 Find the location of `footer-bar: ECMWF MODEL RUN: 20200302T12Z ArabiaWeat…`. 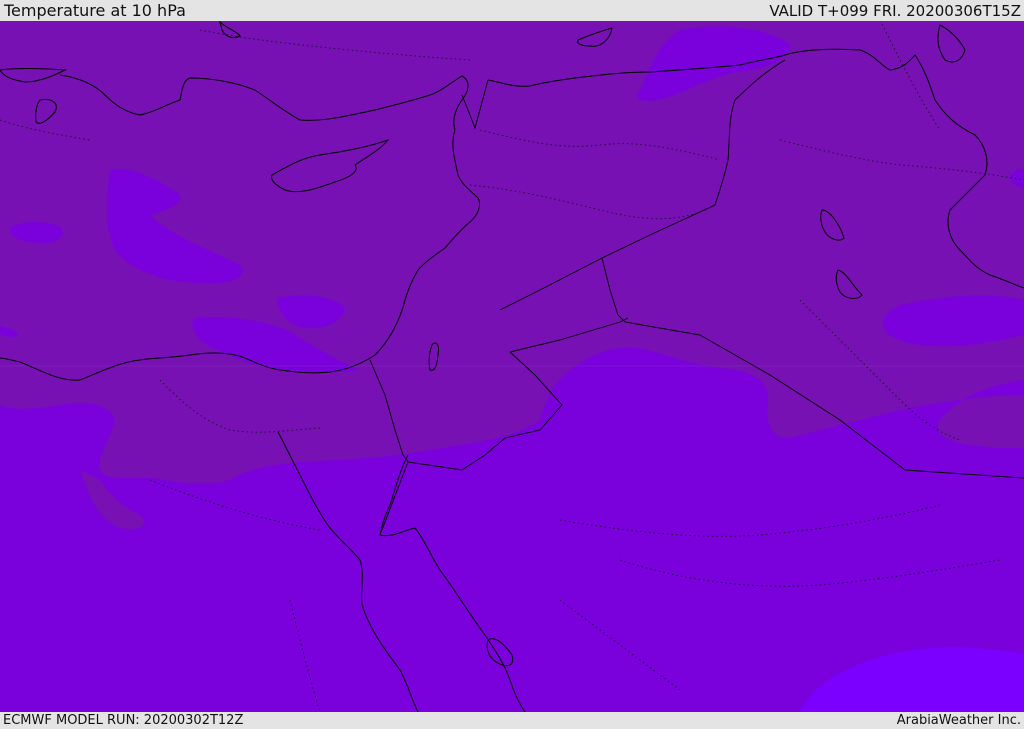

footer-bar: ECMWF MODEL RUN: 20200302T12Z ArabiaWeat… is located at coordinates (512, 720).